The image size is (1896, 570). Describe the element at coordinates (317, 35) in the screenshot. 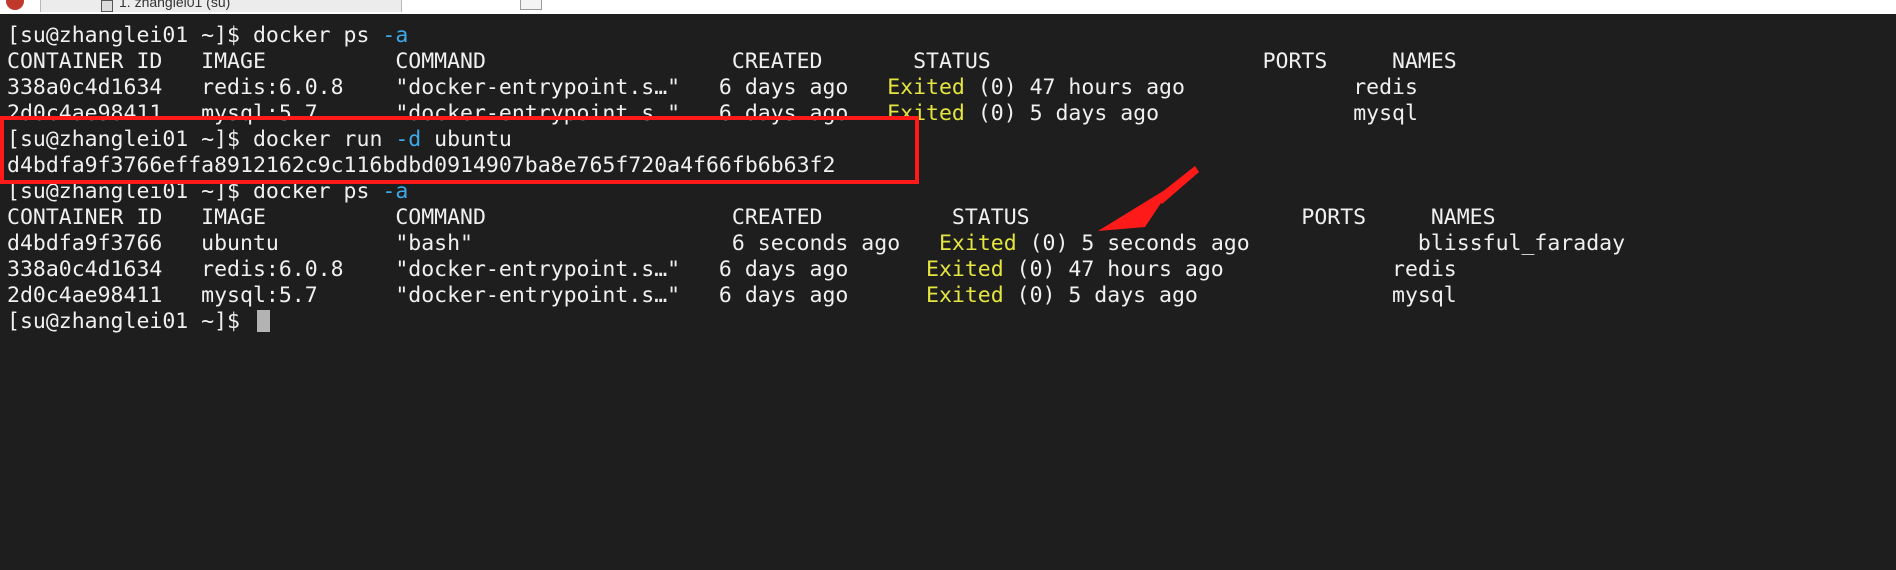

I see `command-text: docker ps` at that location.